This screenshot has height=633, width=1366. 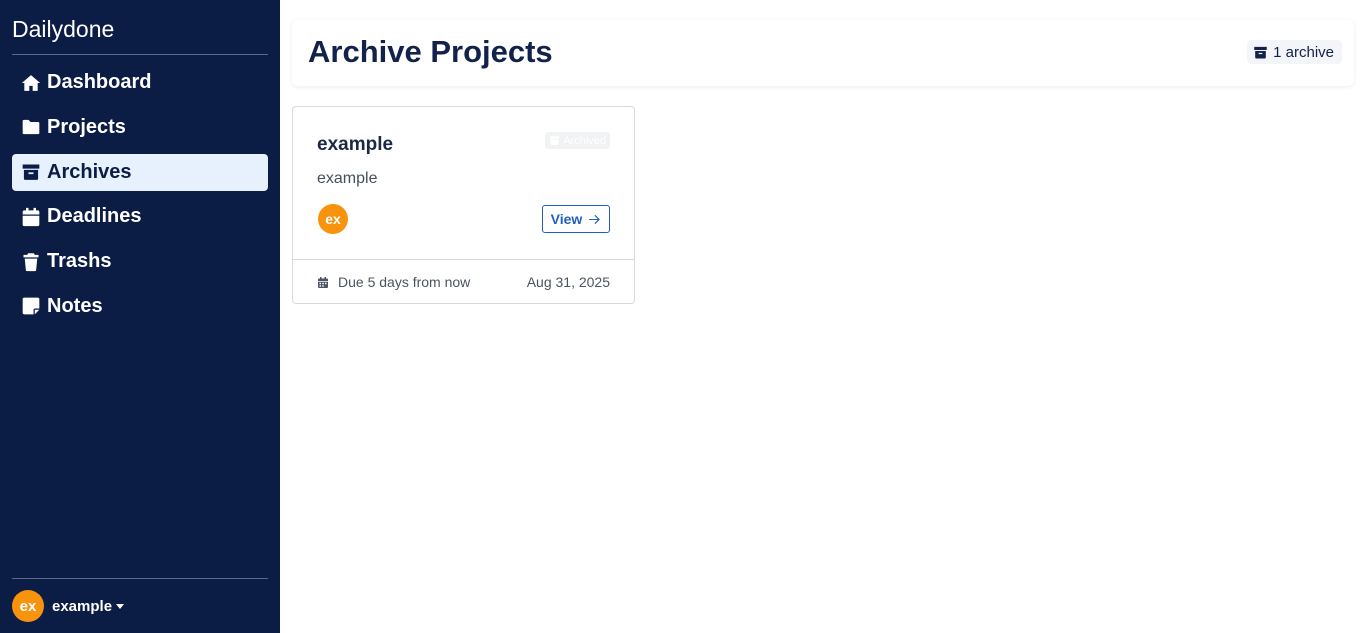 What do you see at coordinates (82, 606) in the screenshot?
I see `user-name: example` at bounding box center [82, 606].